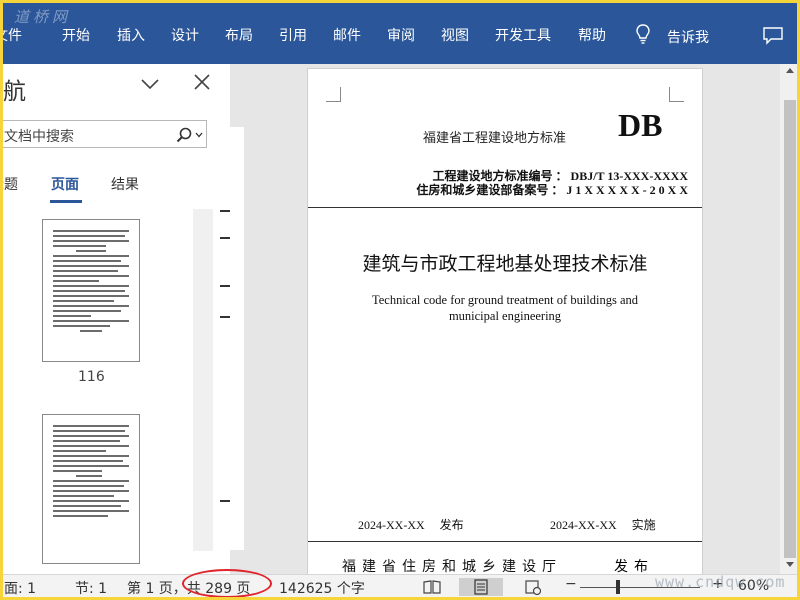 The image size is (800, 600). I want to click on nav-tab-headings: 标题, so click(9, 184).